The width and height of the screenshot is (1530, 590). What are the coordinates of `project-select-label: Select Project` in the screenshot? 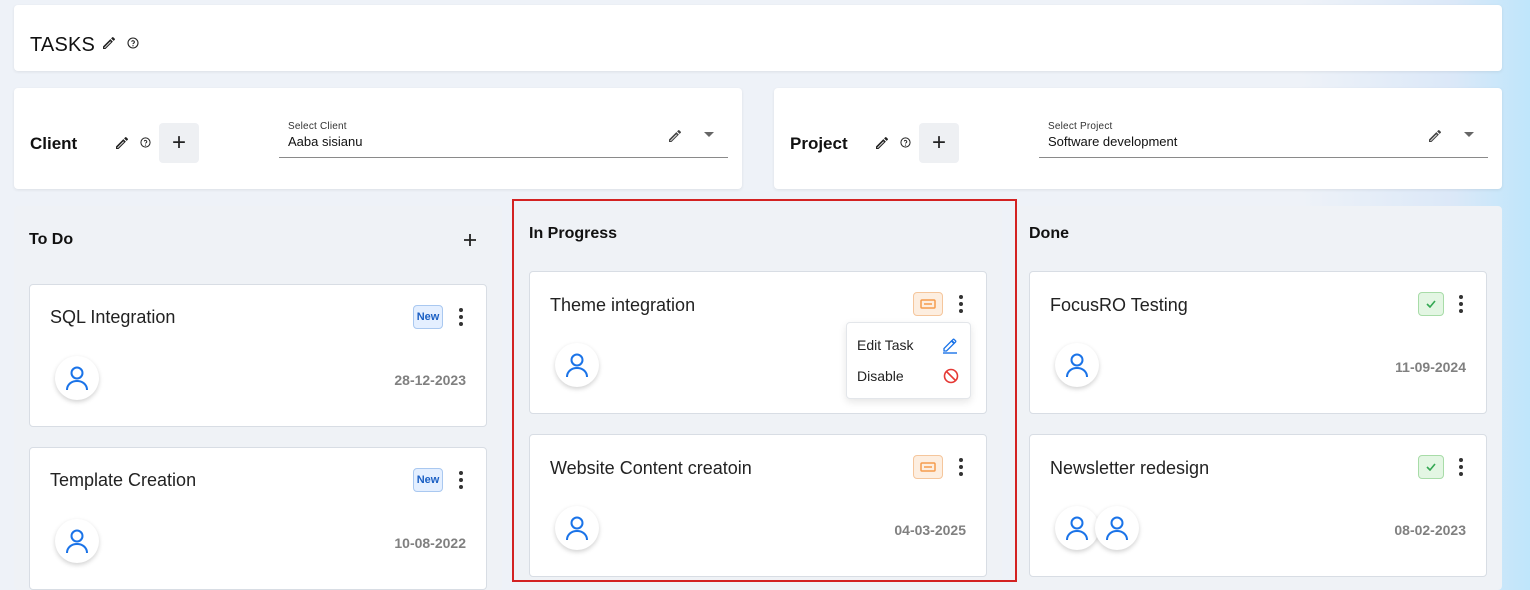 It's located at (1080, 126).